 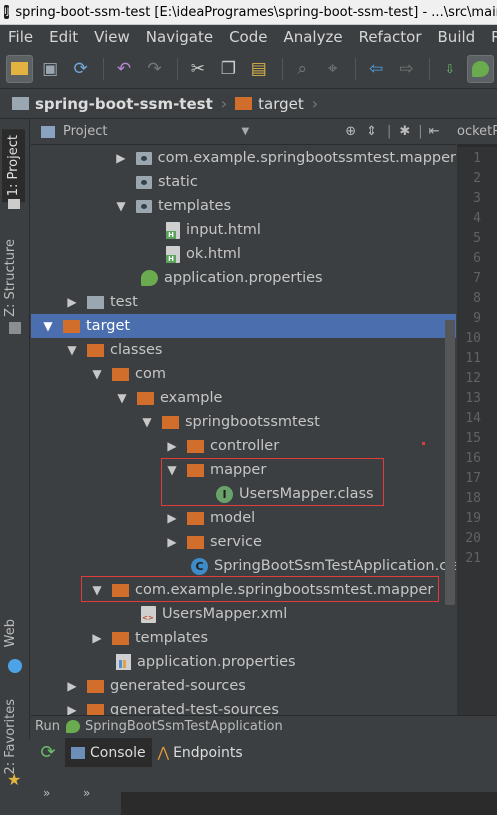 What do you see at coordinates (490, 37) in the screenshot?
I see `menu-run: Run` at bounding box center [490, 37].